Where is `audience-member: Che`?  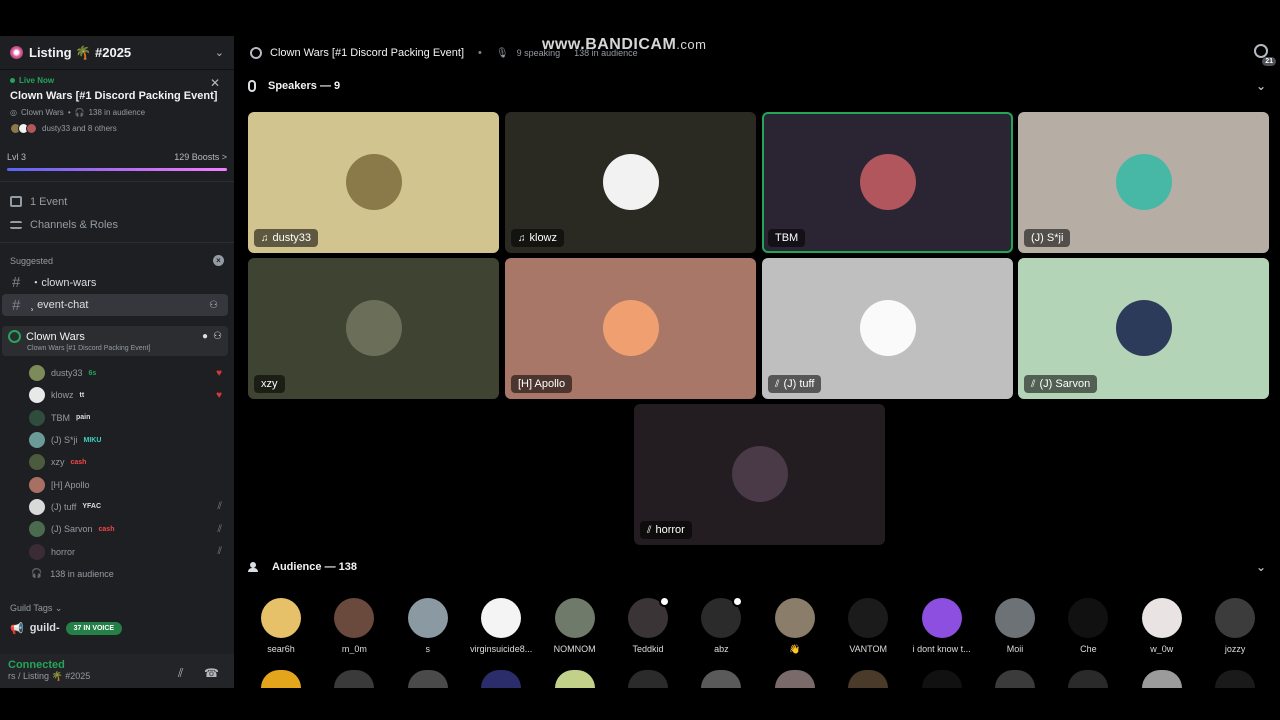 audience-member: Che is located at coordinates (1088, 626).